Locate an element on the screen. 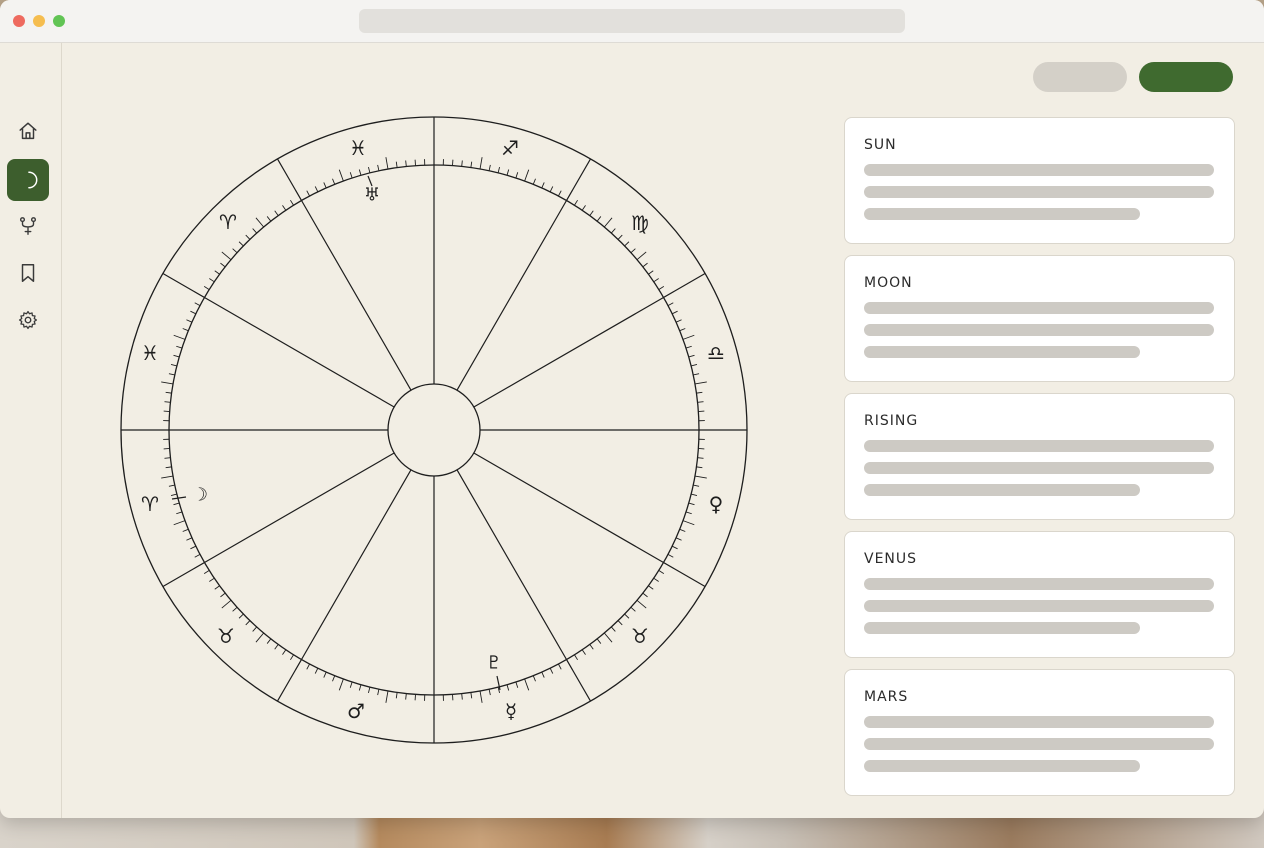  sign-glyph: ♍ is located at coordinates (640, 223).